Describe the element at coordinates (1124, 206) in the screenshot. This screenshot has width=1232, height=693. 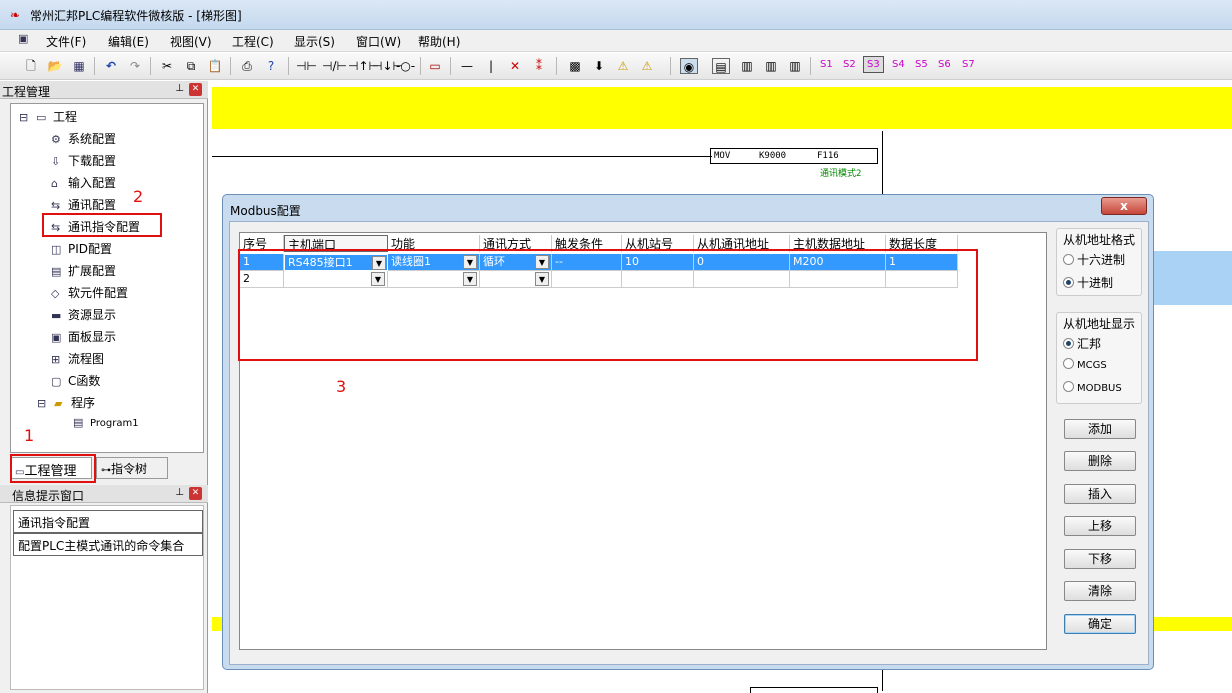
I see `dialog-close-button: x` at that location.